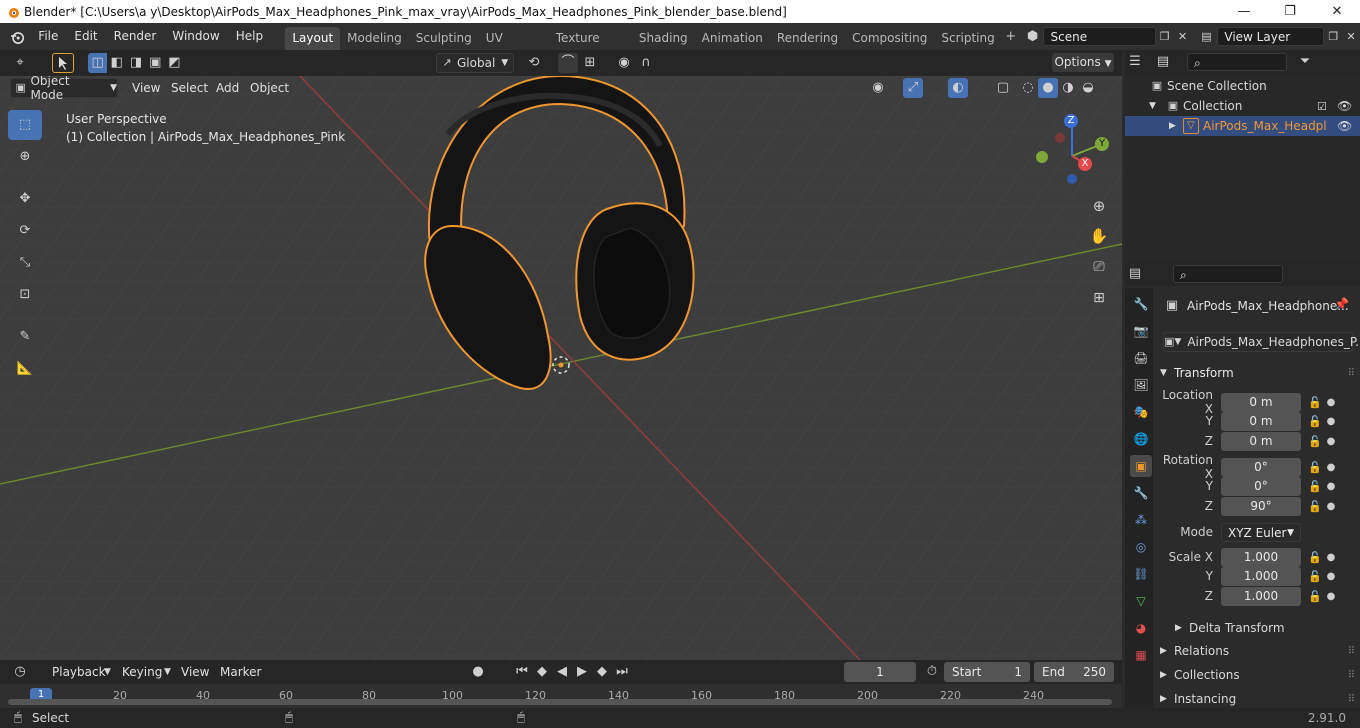 The height and width of the screenshot is (728, 1360). I want to click on pan-hand-icon: ✋, so click(1099, 236).